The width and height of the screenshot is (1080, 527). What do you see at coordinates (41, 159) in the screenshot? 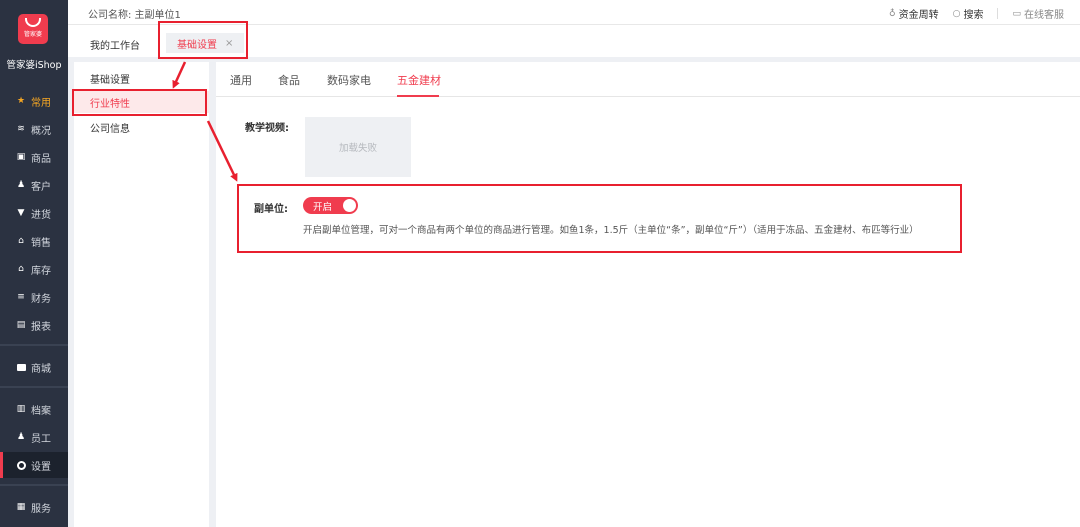
I see `nav-item-label: 商品` at bounding box center [41, 159].